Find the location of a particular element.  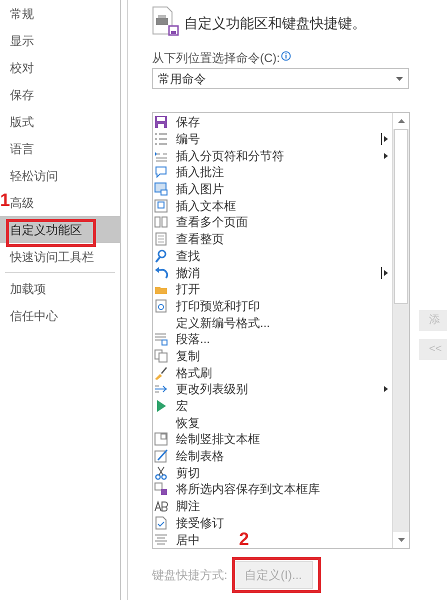

command-item: 编号 is located at coordinates (188, 139).